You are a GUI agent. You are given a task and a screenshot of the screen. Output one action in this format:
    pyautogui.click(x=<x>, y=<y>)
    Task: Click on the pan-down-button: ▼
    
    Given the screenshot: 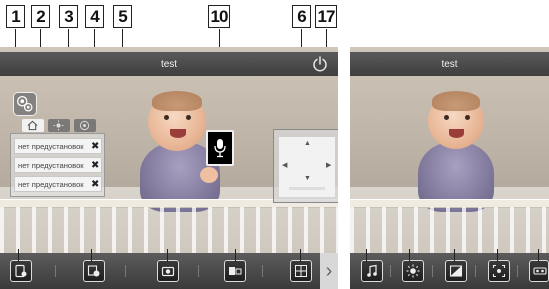 What is the action you would take?
    pyautogui.click(x=307, y=178)
    